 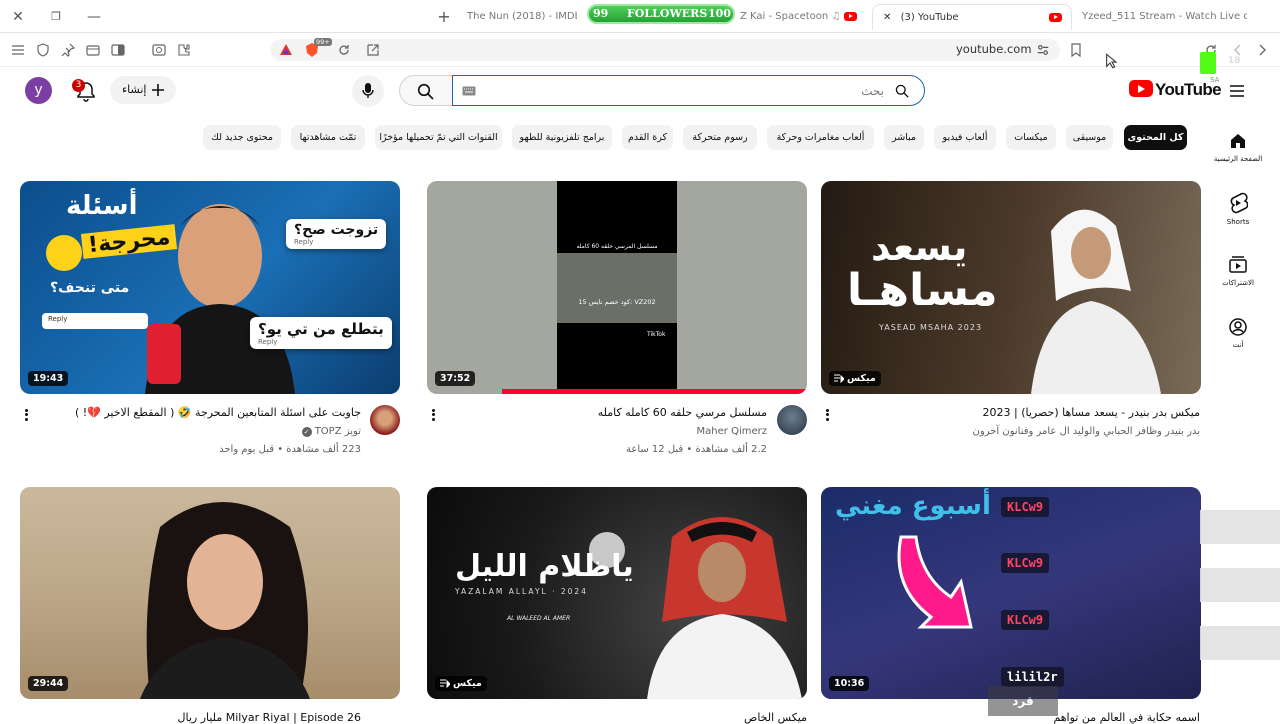 What do you see at coordinates (56, 17) in the screenshot?
I see `restore-window-icon: ❐` at bounding box center [56, 17].